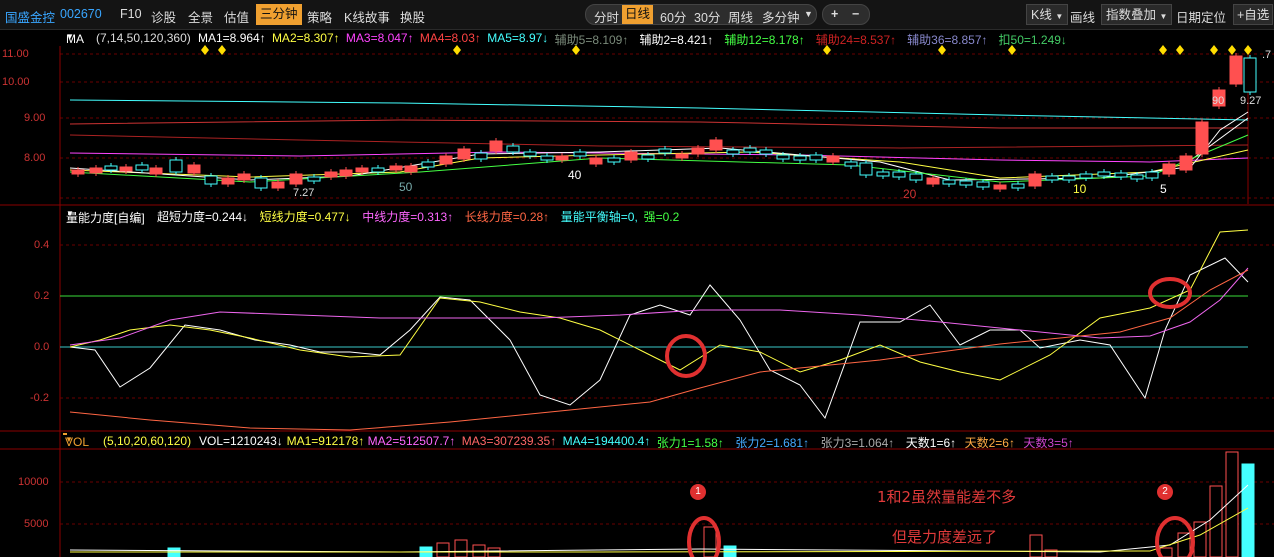 The width and height of the screenshot is (1274, 557). What do you see at coordinates (575, 175) in the screenshot?
I see `cycle-label-40: 40` at bounding box center [575, 175].